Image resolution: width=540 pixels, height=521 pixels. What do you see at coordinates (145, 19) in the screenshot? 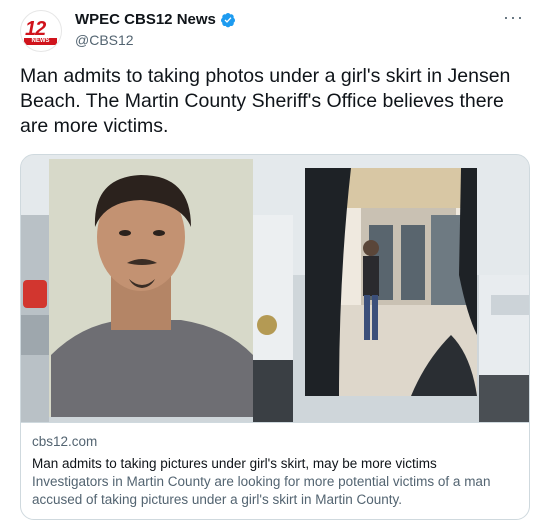
I see `author-name: WPEC CBS12 News` at bounding box center [145, 19].